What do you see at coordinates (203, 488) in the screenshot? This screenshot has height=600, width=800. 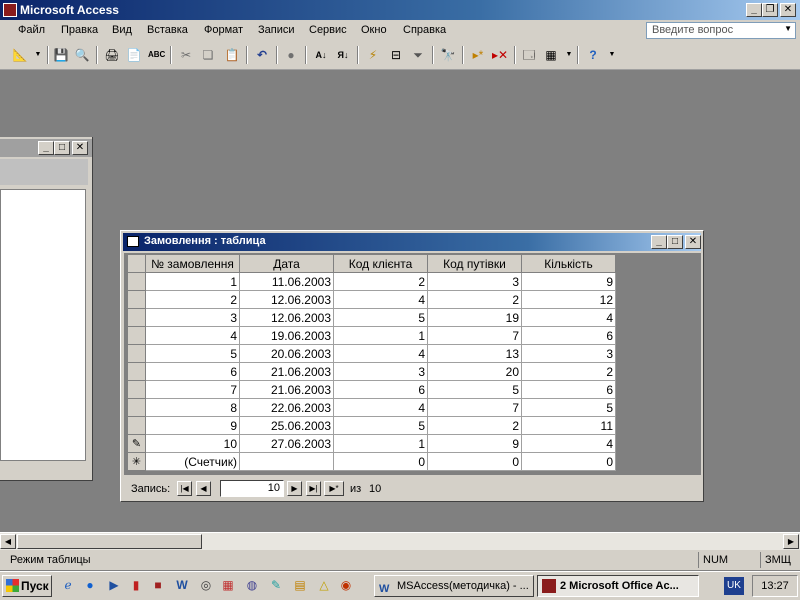 I see `previous-record-button: ◀` at bounding box center [203, 488].